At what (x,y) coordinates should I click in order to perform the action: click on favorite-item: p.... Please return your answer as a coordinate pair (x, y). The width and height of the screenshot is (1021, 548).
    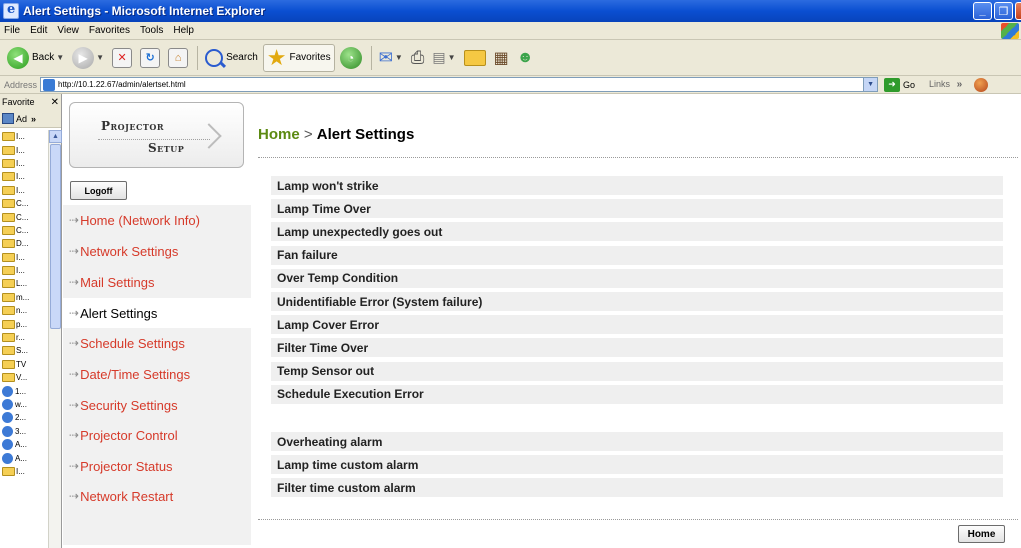
    Looking at the image, I should click on (24, 323).